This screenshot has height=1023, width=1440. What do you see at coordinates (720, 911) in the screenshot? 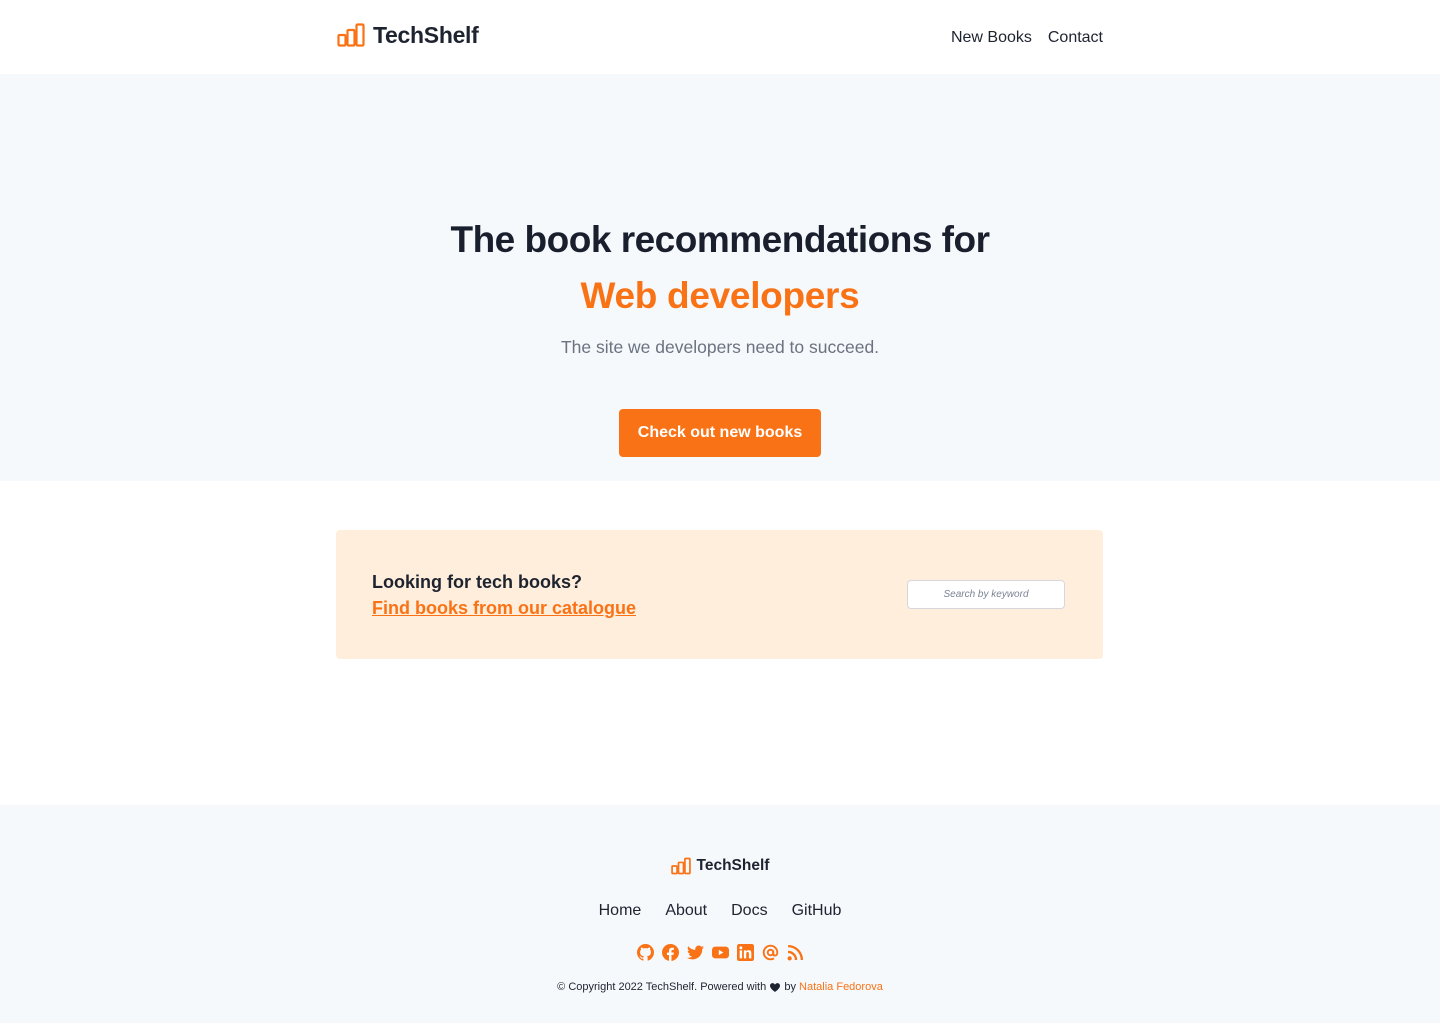
I see `footer-nav: Home About Docs GitHub` at bounding box center [720, 911].